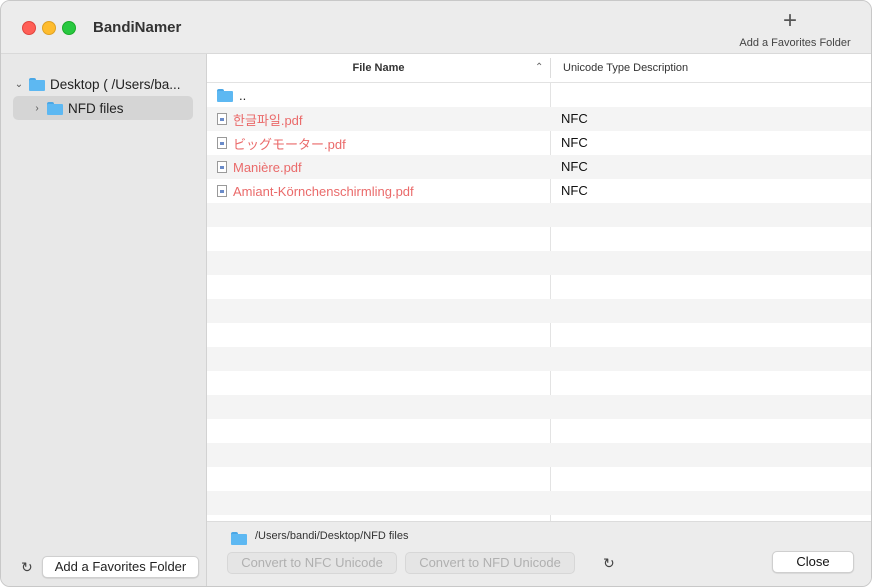  Describe the element at coordinates (267, 167) in the screenshot. I see `file-name: Manière.pdf` at that location.